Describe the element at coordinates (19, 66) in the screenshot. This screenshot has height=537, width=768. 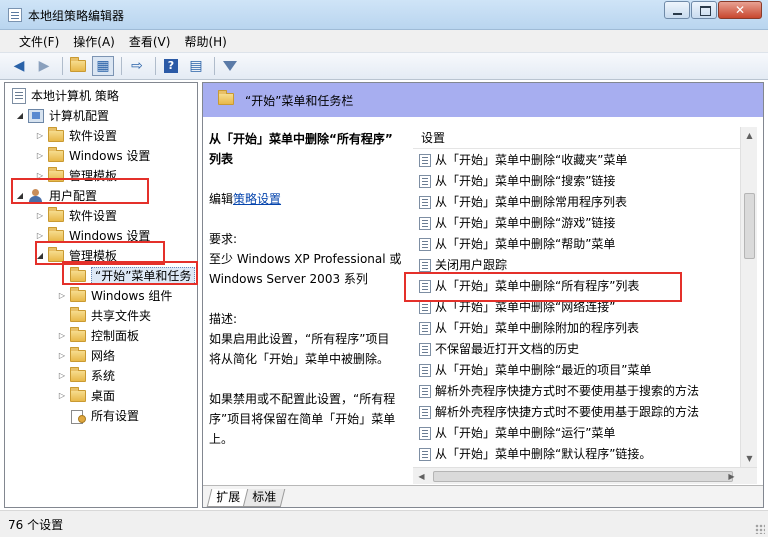
I see `back-icon: ◀` at that location.